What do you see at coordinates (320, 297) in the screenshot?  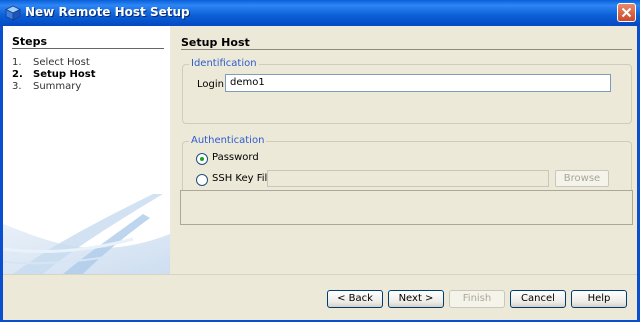 I see `button-bar: < Back Next > Finish Cancel Help` at bounding box center [320, 297].